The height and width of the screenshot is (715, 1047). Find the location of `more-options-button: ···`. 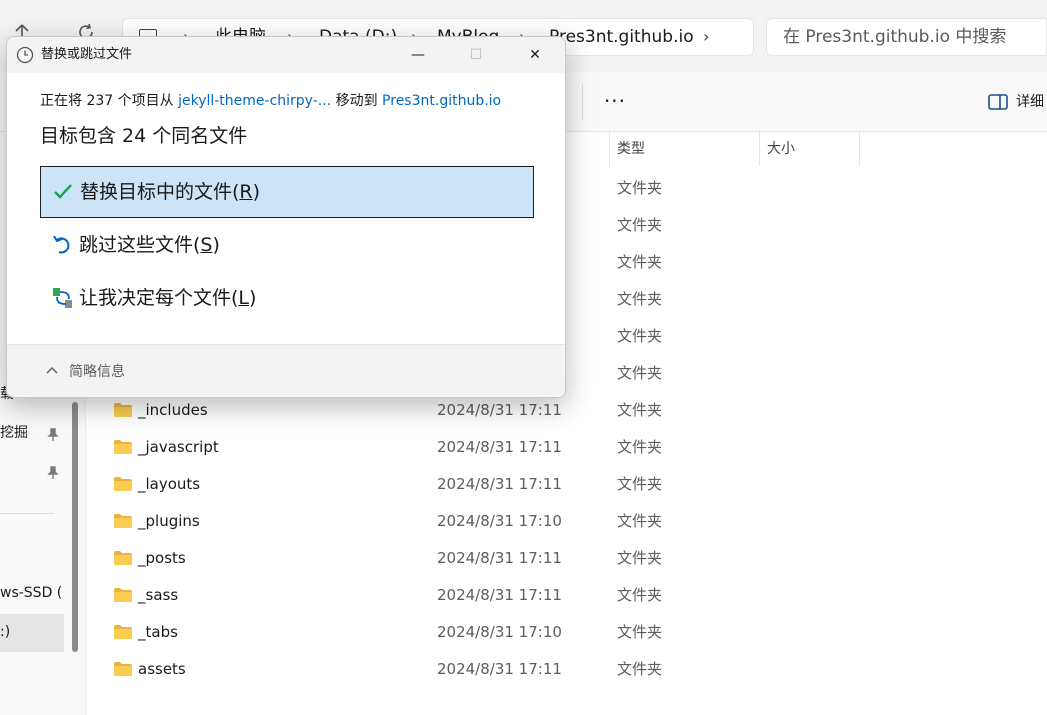

more-options-button: ··· is located at coordinates (615, 101).